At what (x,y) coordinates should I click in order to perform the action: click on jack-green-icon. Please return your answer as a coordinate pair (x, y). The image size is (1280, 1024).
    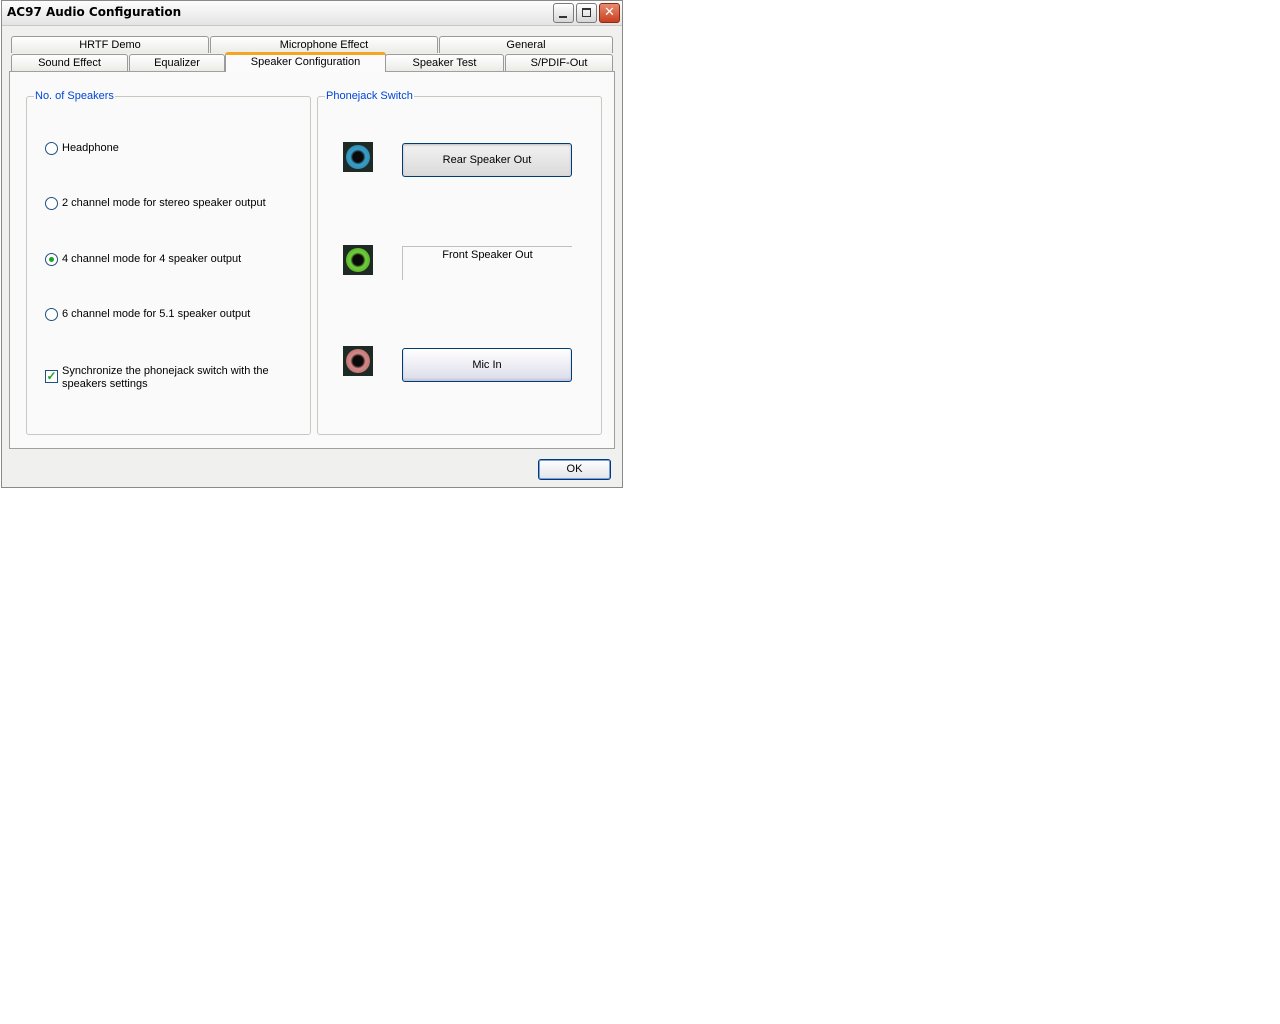
    Looking at the image, I should click on (358, 260).